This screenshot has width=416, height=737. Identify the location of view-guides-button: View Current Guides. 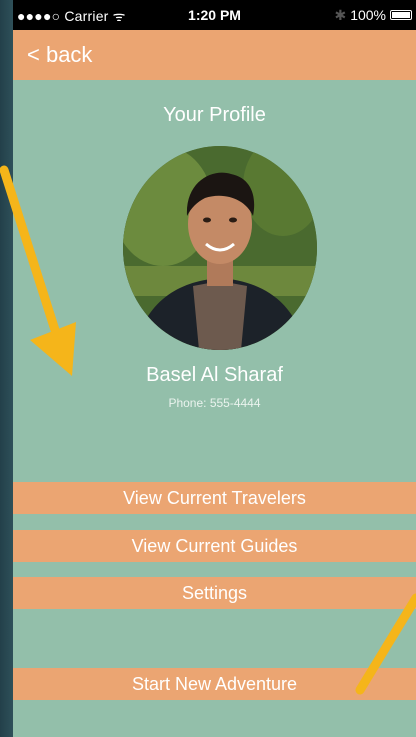
(214, 546).